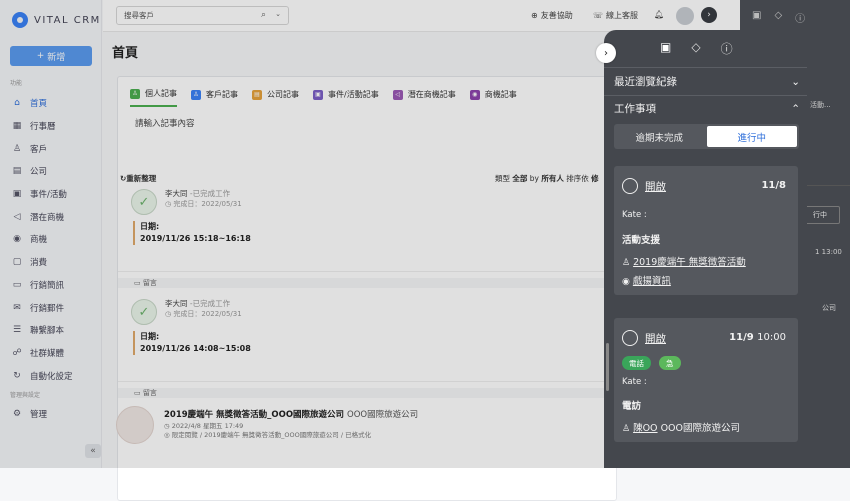  I want to click on friend-help-label: 友善協助, so click(556, 15).